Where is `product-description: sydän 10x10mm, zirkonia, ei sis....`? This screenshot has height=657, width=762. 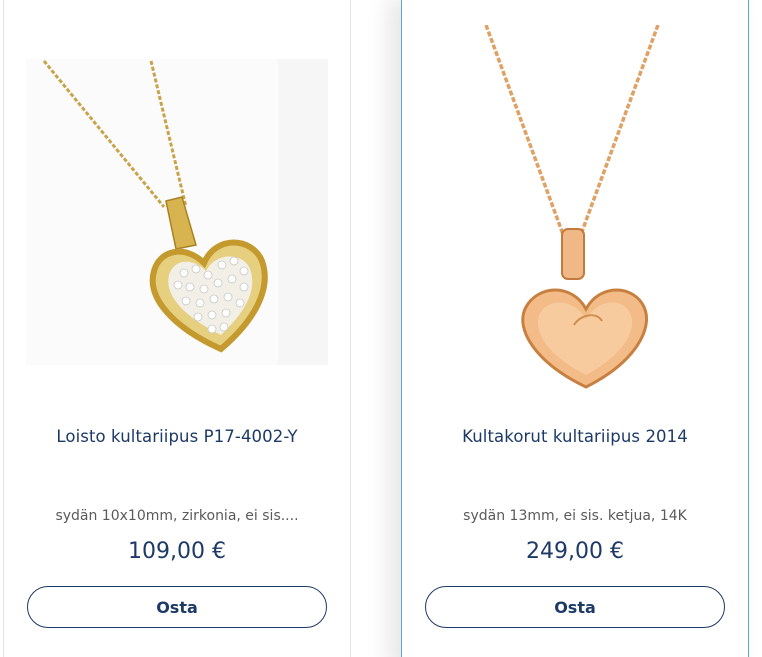 product-description: sydän 10x10mm, zirkonia, ei sis.... is located at coordinates (177, 516).